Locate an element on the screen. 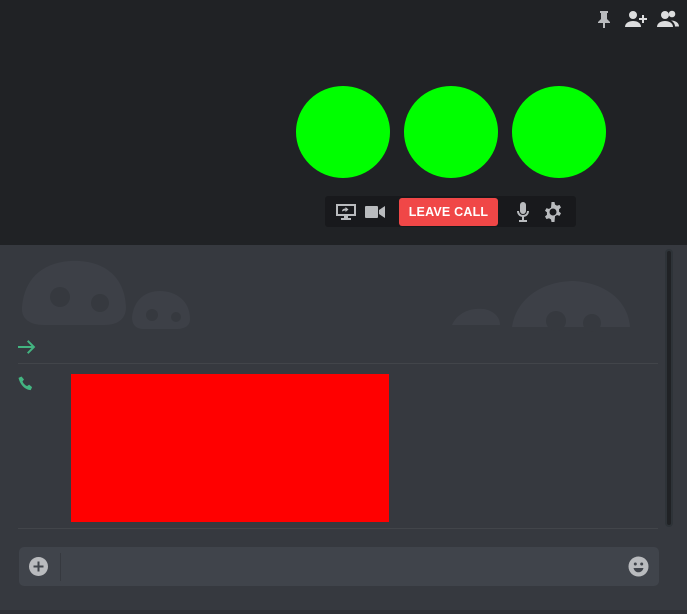 Image resolution: width=687 pixels, height=614 pixels. leave-call-button: LEAVE CALL is located at coordinates (448, 211).